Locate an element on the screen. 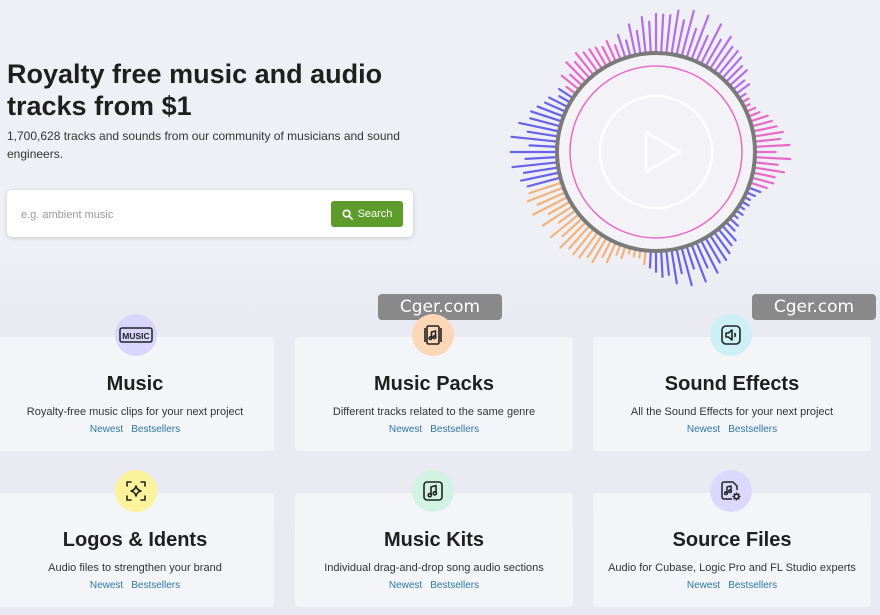 This screenshot has width=880, height=615. card-title: Sound Effects is located at coordinates (732, 384).